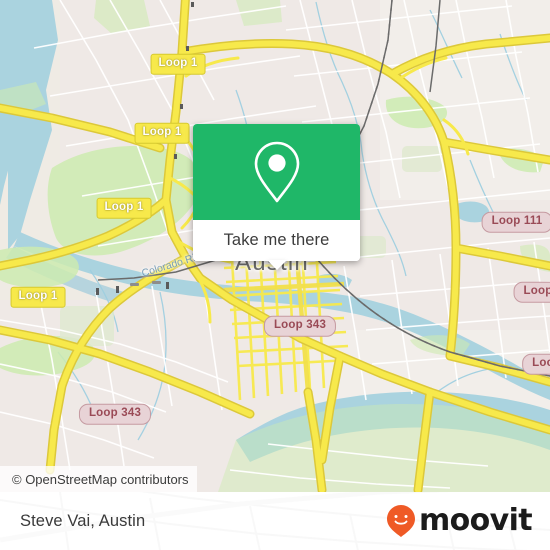  I want to click on road-shield-loop-right-lower: Loo, so click(536, 364).